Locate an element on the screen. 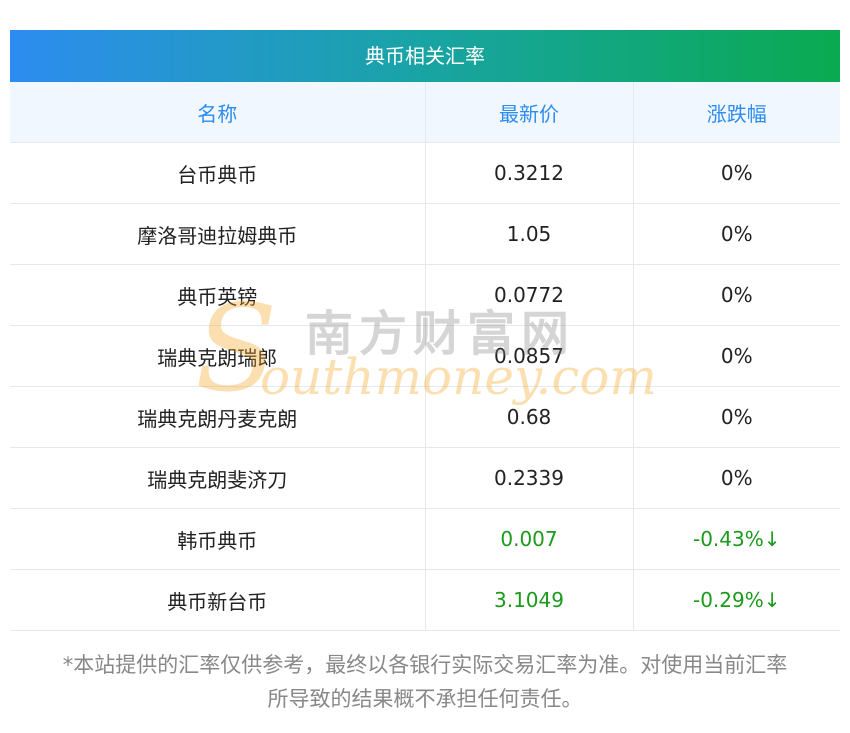  table-row: 台币典币 0.3212 0% is located at coordinates (425, 173).